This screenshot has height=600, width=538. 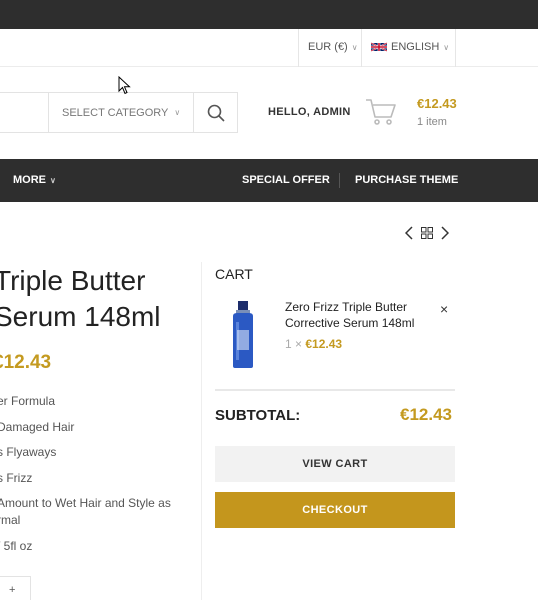 I want to click on search-form: SELECT CATEGORY ∨, so click(x=119, y=112).